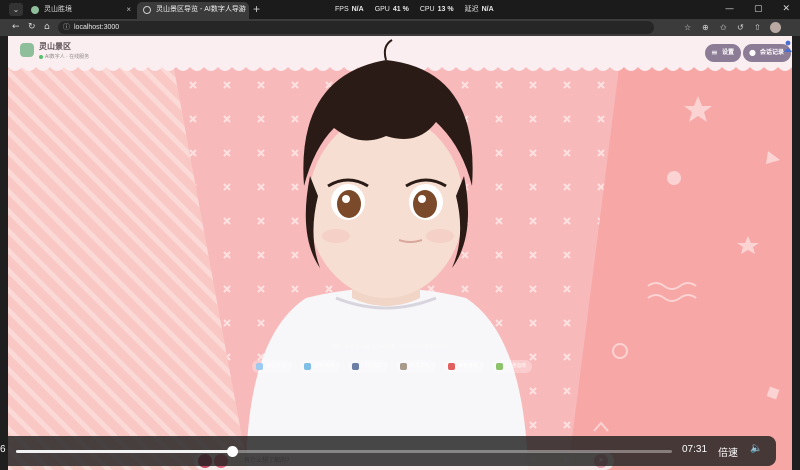 The image size is (800, 470). What do you see at coordinates (786, 9) in the screenshot?
I see `close-window-button: ✕` at bounding box center [786, 9].